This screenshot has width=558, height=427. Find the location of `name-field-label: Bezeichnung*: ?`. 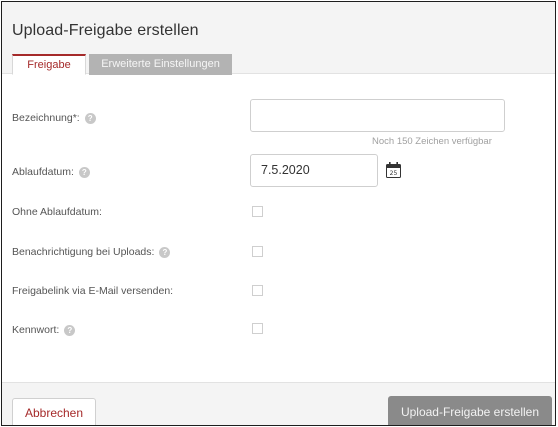

name-field-label: Bezeichnung*: ? is located at coordinates (54, 118).